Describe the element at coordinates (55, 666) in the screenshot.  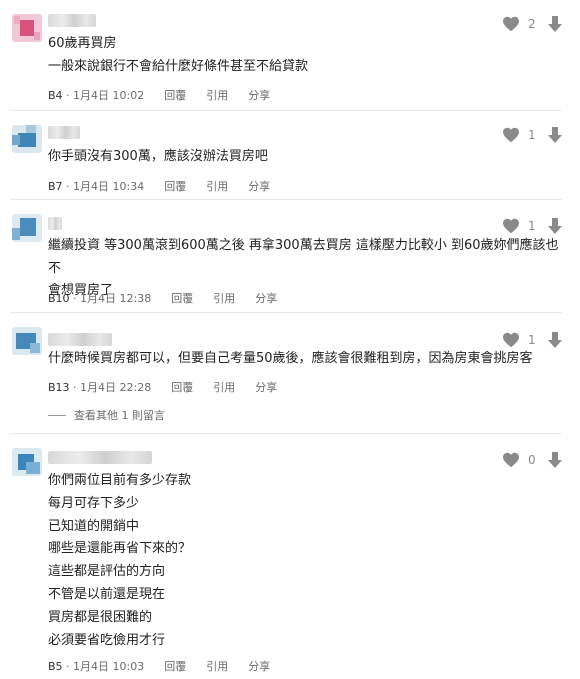
I see `floor-label: B5` at that location.